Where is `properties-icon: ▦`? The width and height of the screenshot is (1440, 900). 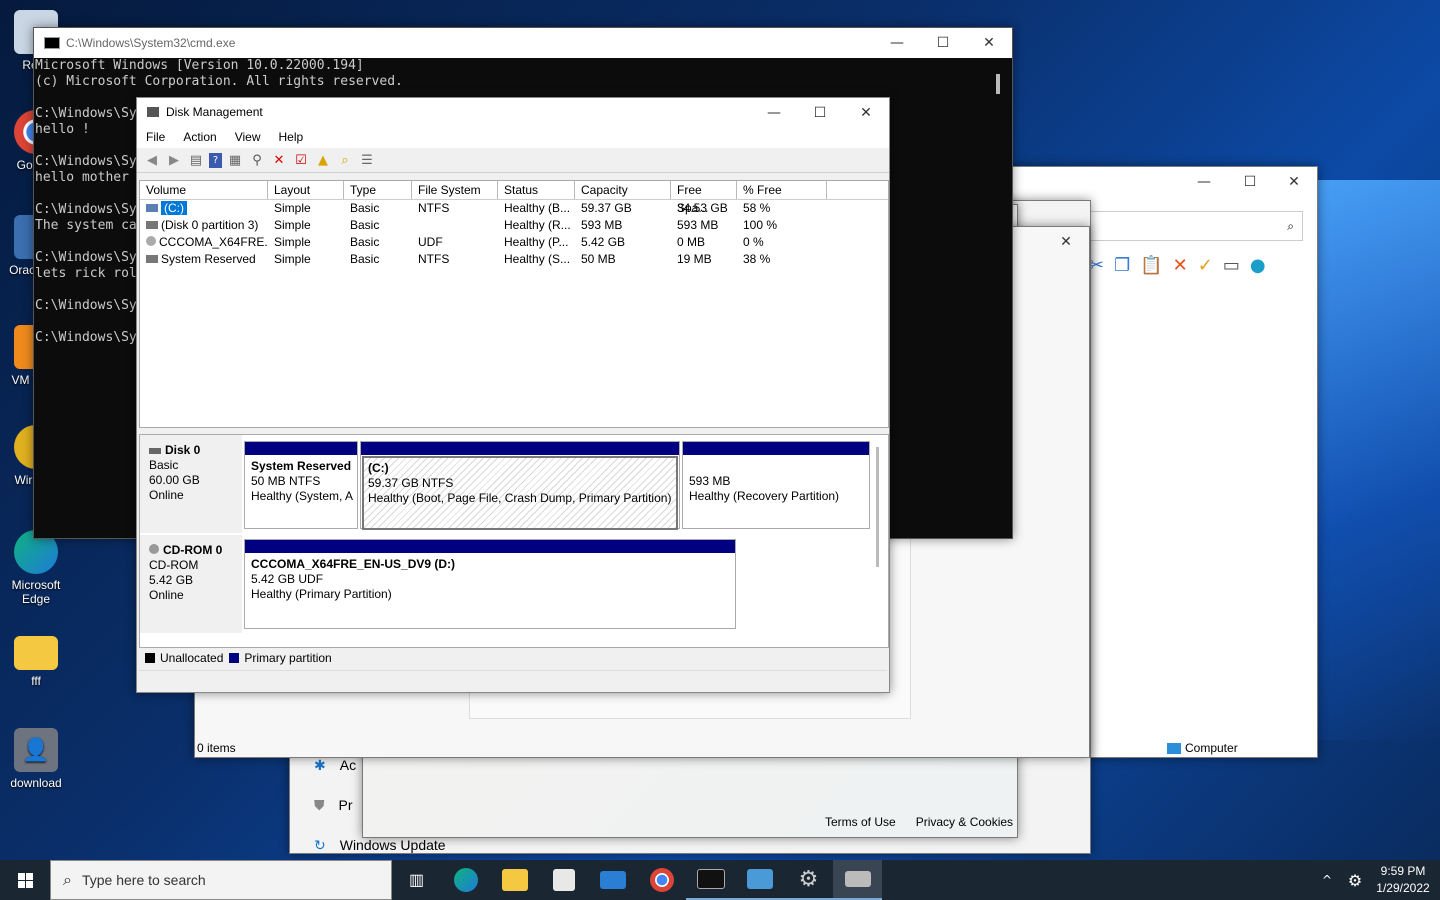 properties-icon: ▦ is located at coordinates (235, 160).